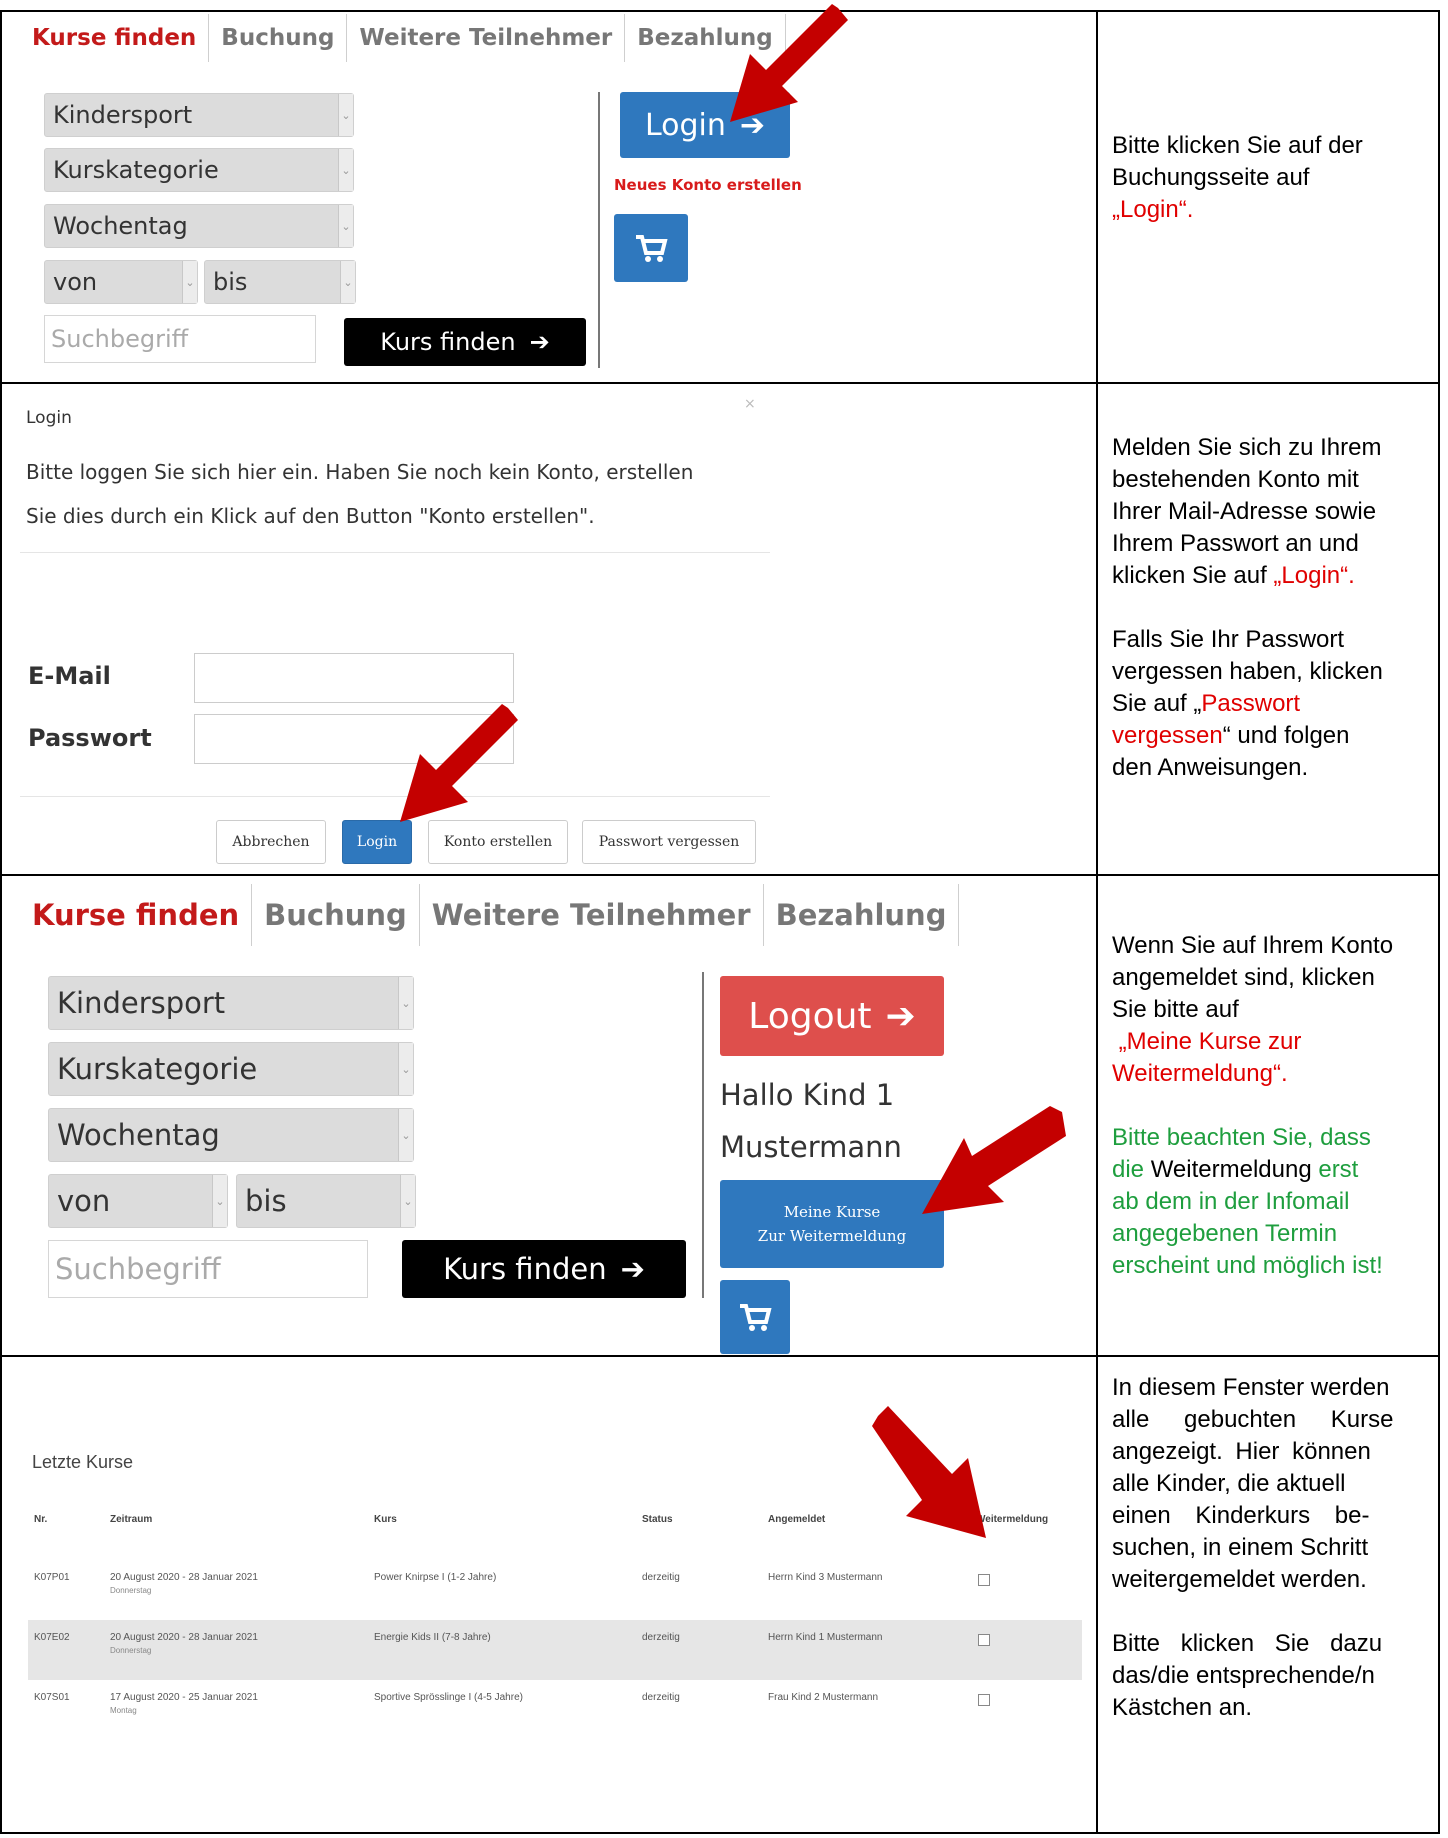 The width and height of the screenshot is (1448, 1838). What do you see at coordinates (83, 1462) in the screenshot?
I see `section-title: Letzte Kurse` at bounding box center [83, 1462].